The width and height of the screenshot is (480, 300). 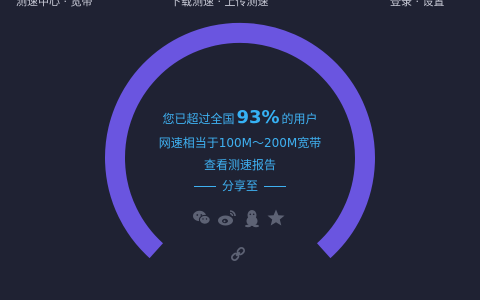 What do you see at coordinates (240, 218) in the screenshot?
I see `share-icons` at bounding box center [240, 218].